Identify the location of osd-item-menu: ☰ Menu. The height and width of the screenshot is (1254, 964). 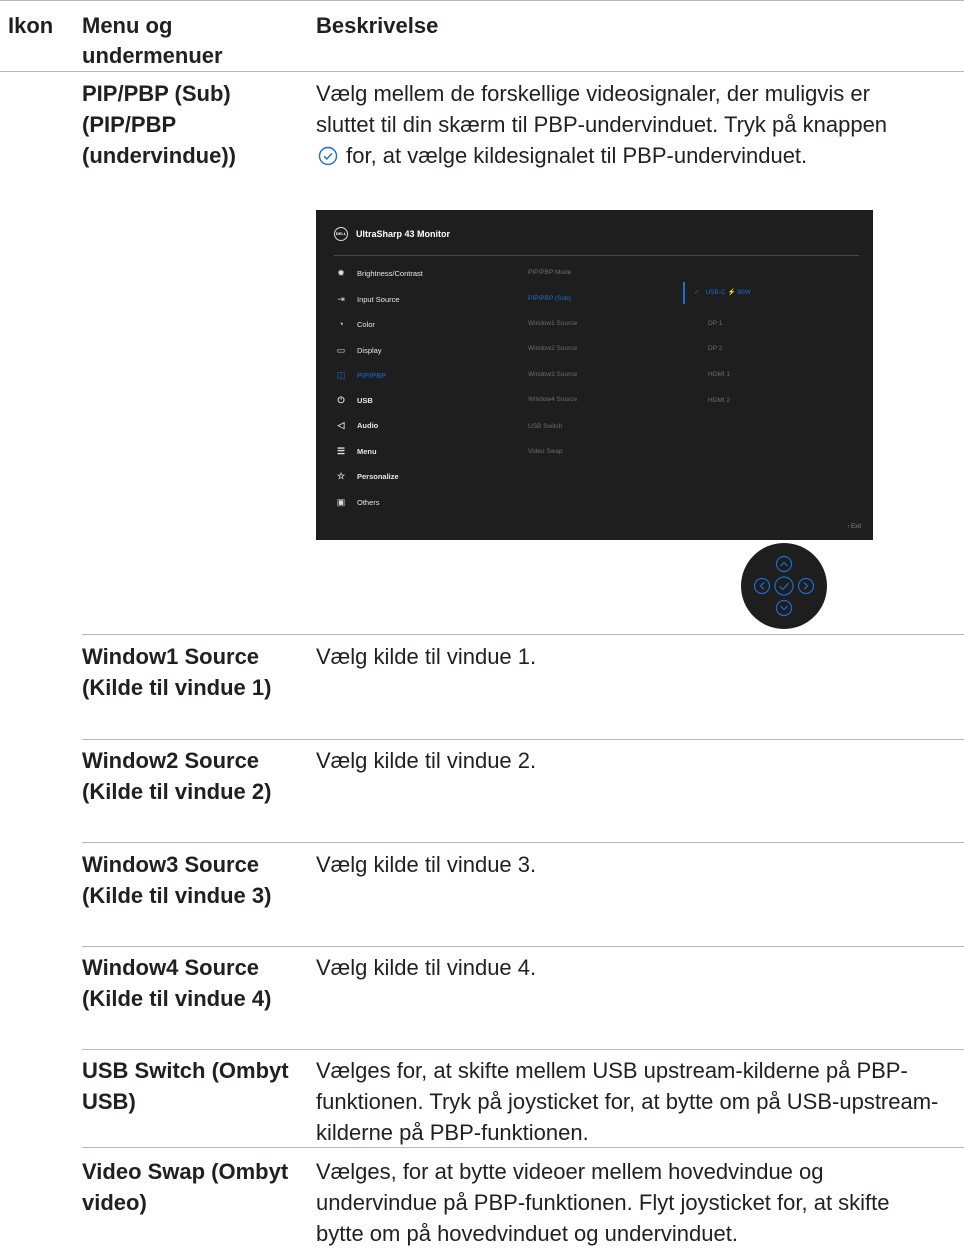
(355, 451).